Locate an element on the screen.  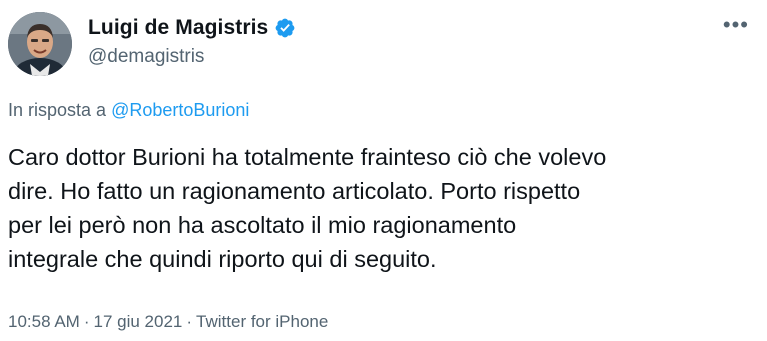
more-dots-icon: ••• is located at coordinates (736, 25).